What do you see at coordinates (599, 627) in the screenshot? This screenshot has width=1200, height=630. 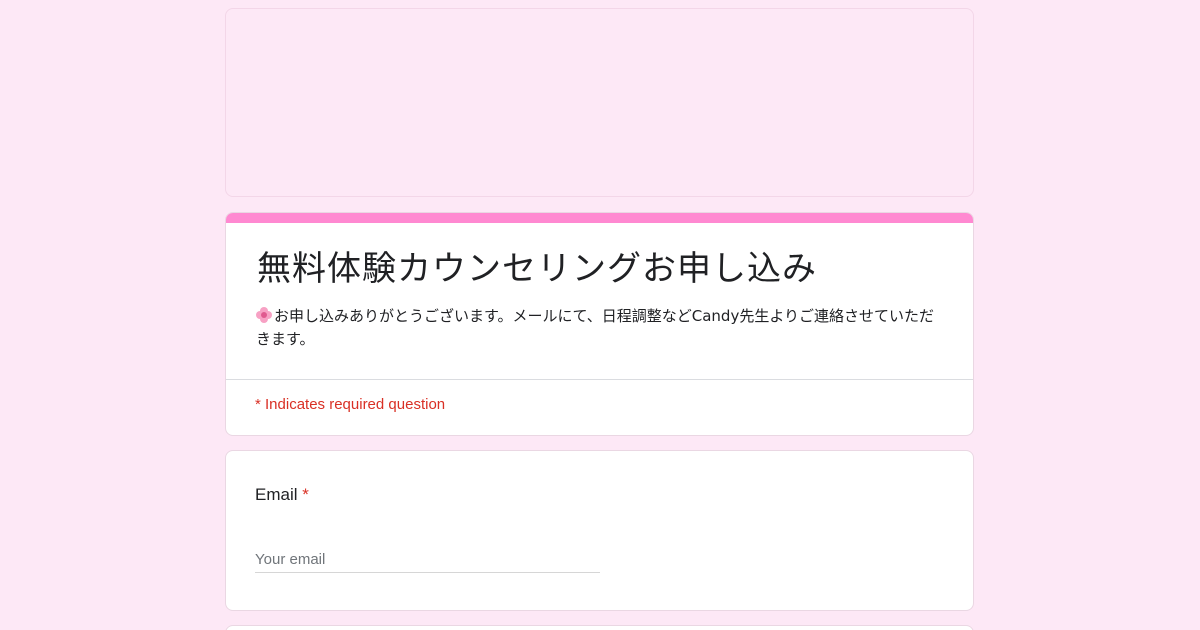 I see `next-question-card` at bounding box center [599, 627].